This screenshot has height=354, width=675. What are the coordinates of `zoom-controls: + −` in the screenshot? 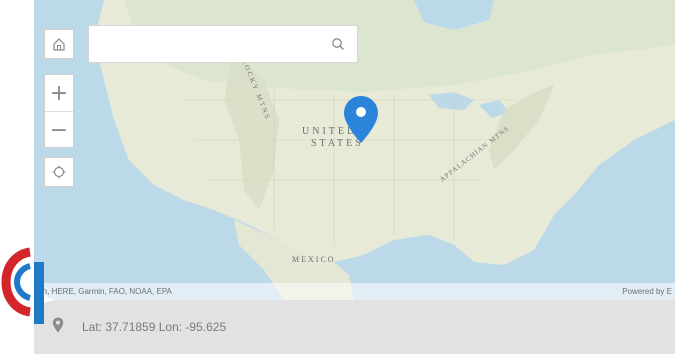 It's located at (59, 111).